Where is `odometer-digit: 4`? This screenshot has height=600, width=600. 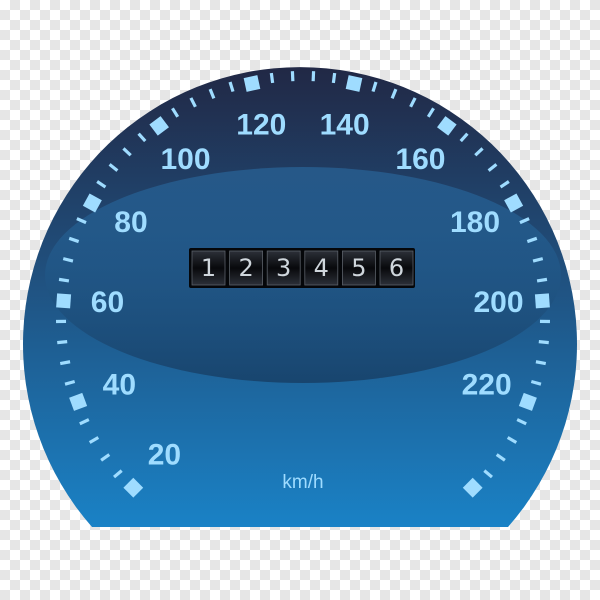 odometer-digit: 4 is located at coordinates (321, 268).